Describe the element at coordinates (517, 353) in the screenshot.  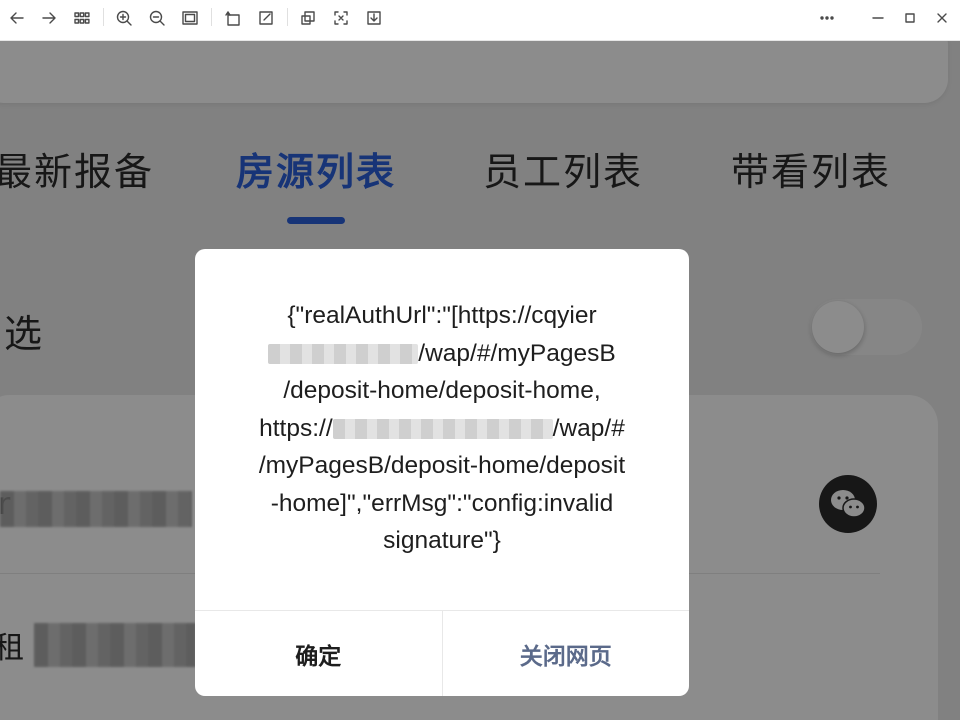
I see `message-line-text: /wap/#/myPagesB` at that location.